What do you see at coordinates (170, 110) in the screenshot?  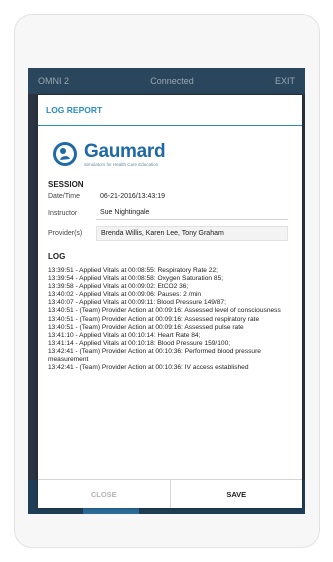 I see `dialog-title: LOG REPORT` at bounding box center [170, 110].